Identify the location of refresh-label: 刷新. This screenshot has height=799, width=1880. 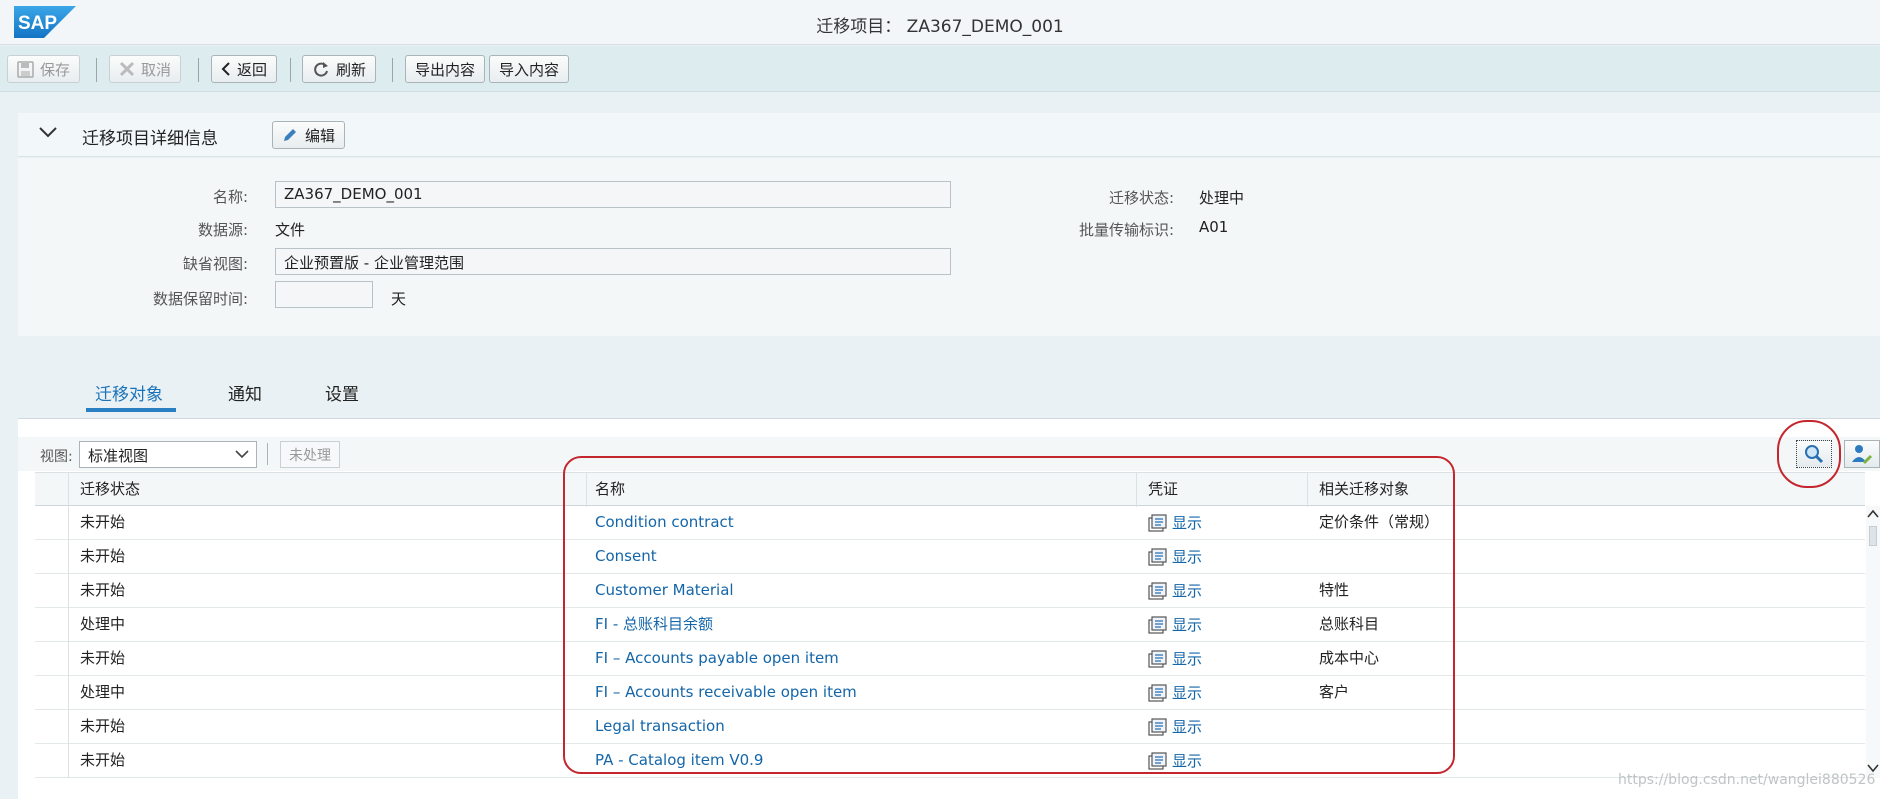
(351, 69).